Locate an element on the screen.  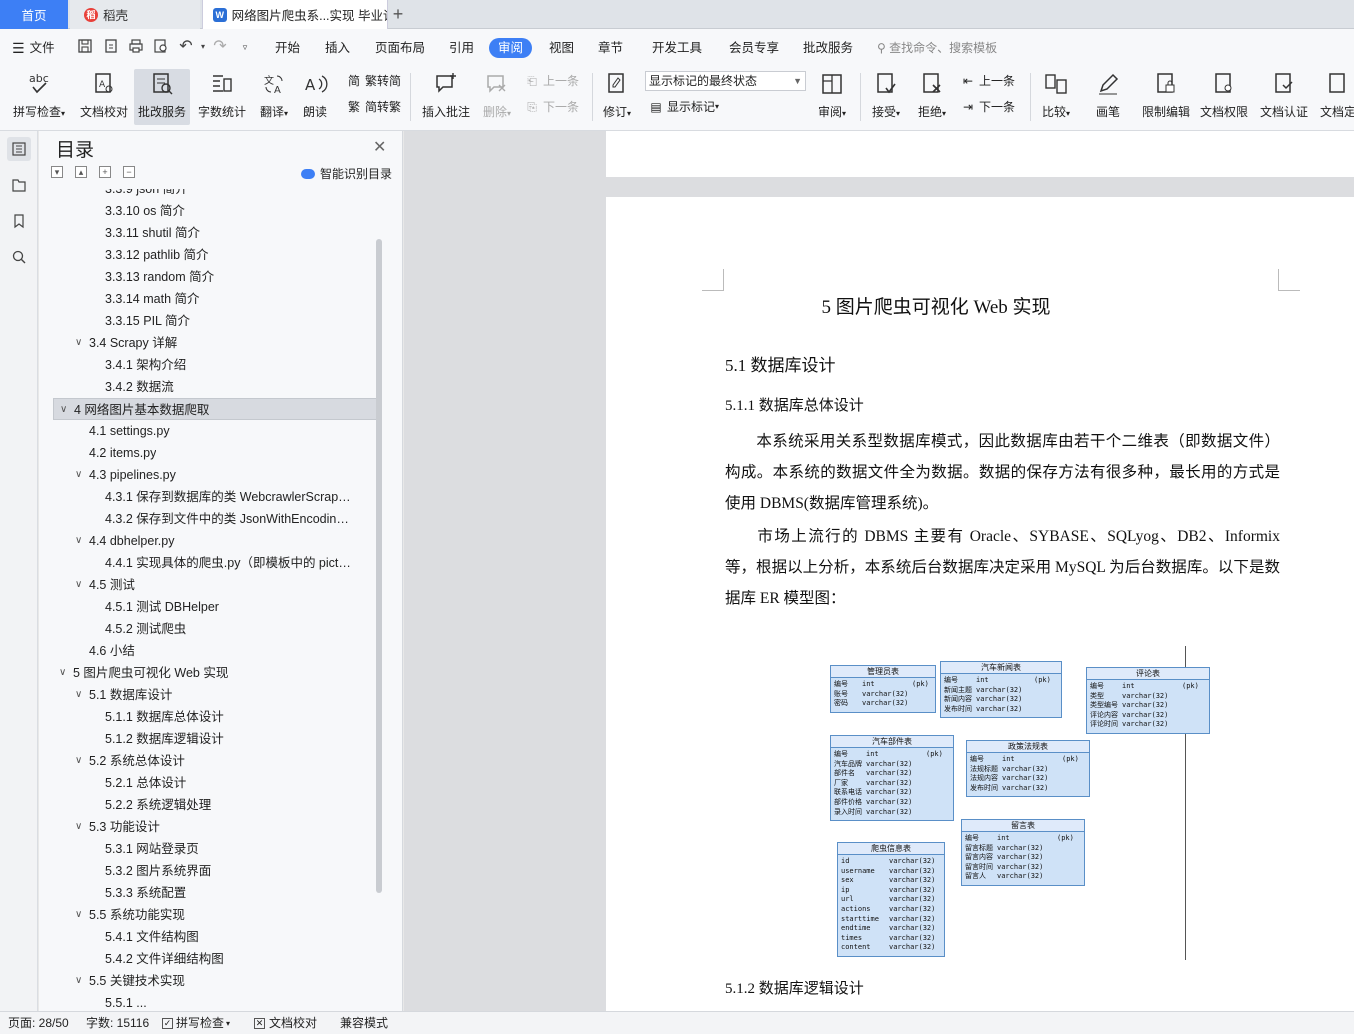
spell-check-status: ✓ 拼写检查 ▾ is located at coordinates (196, 1023).